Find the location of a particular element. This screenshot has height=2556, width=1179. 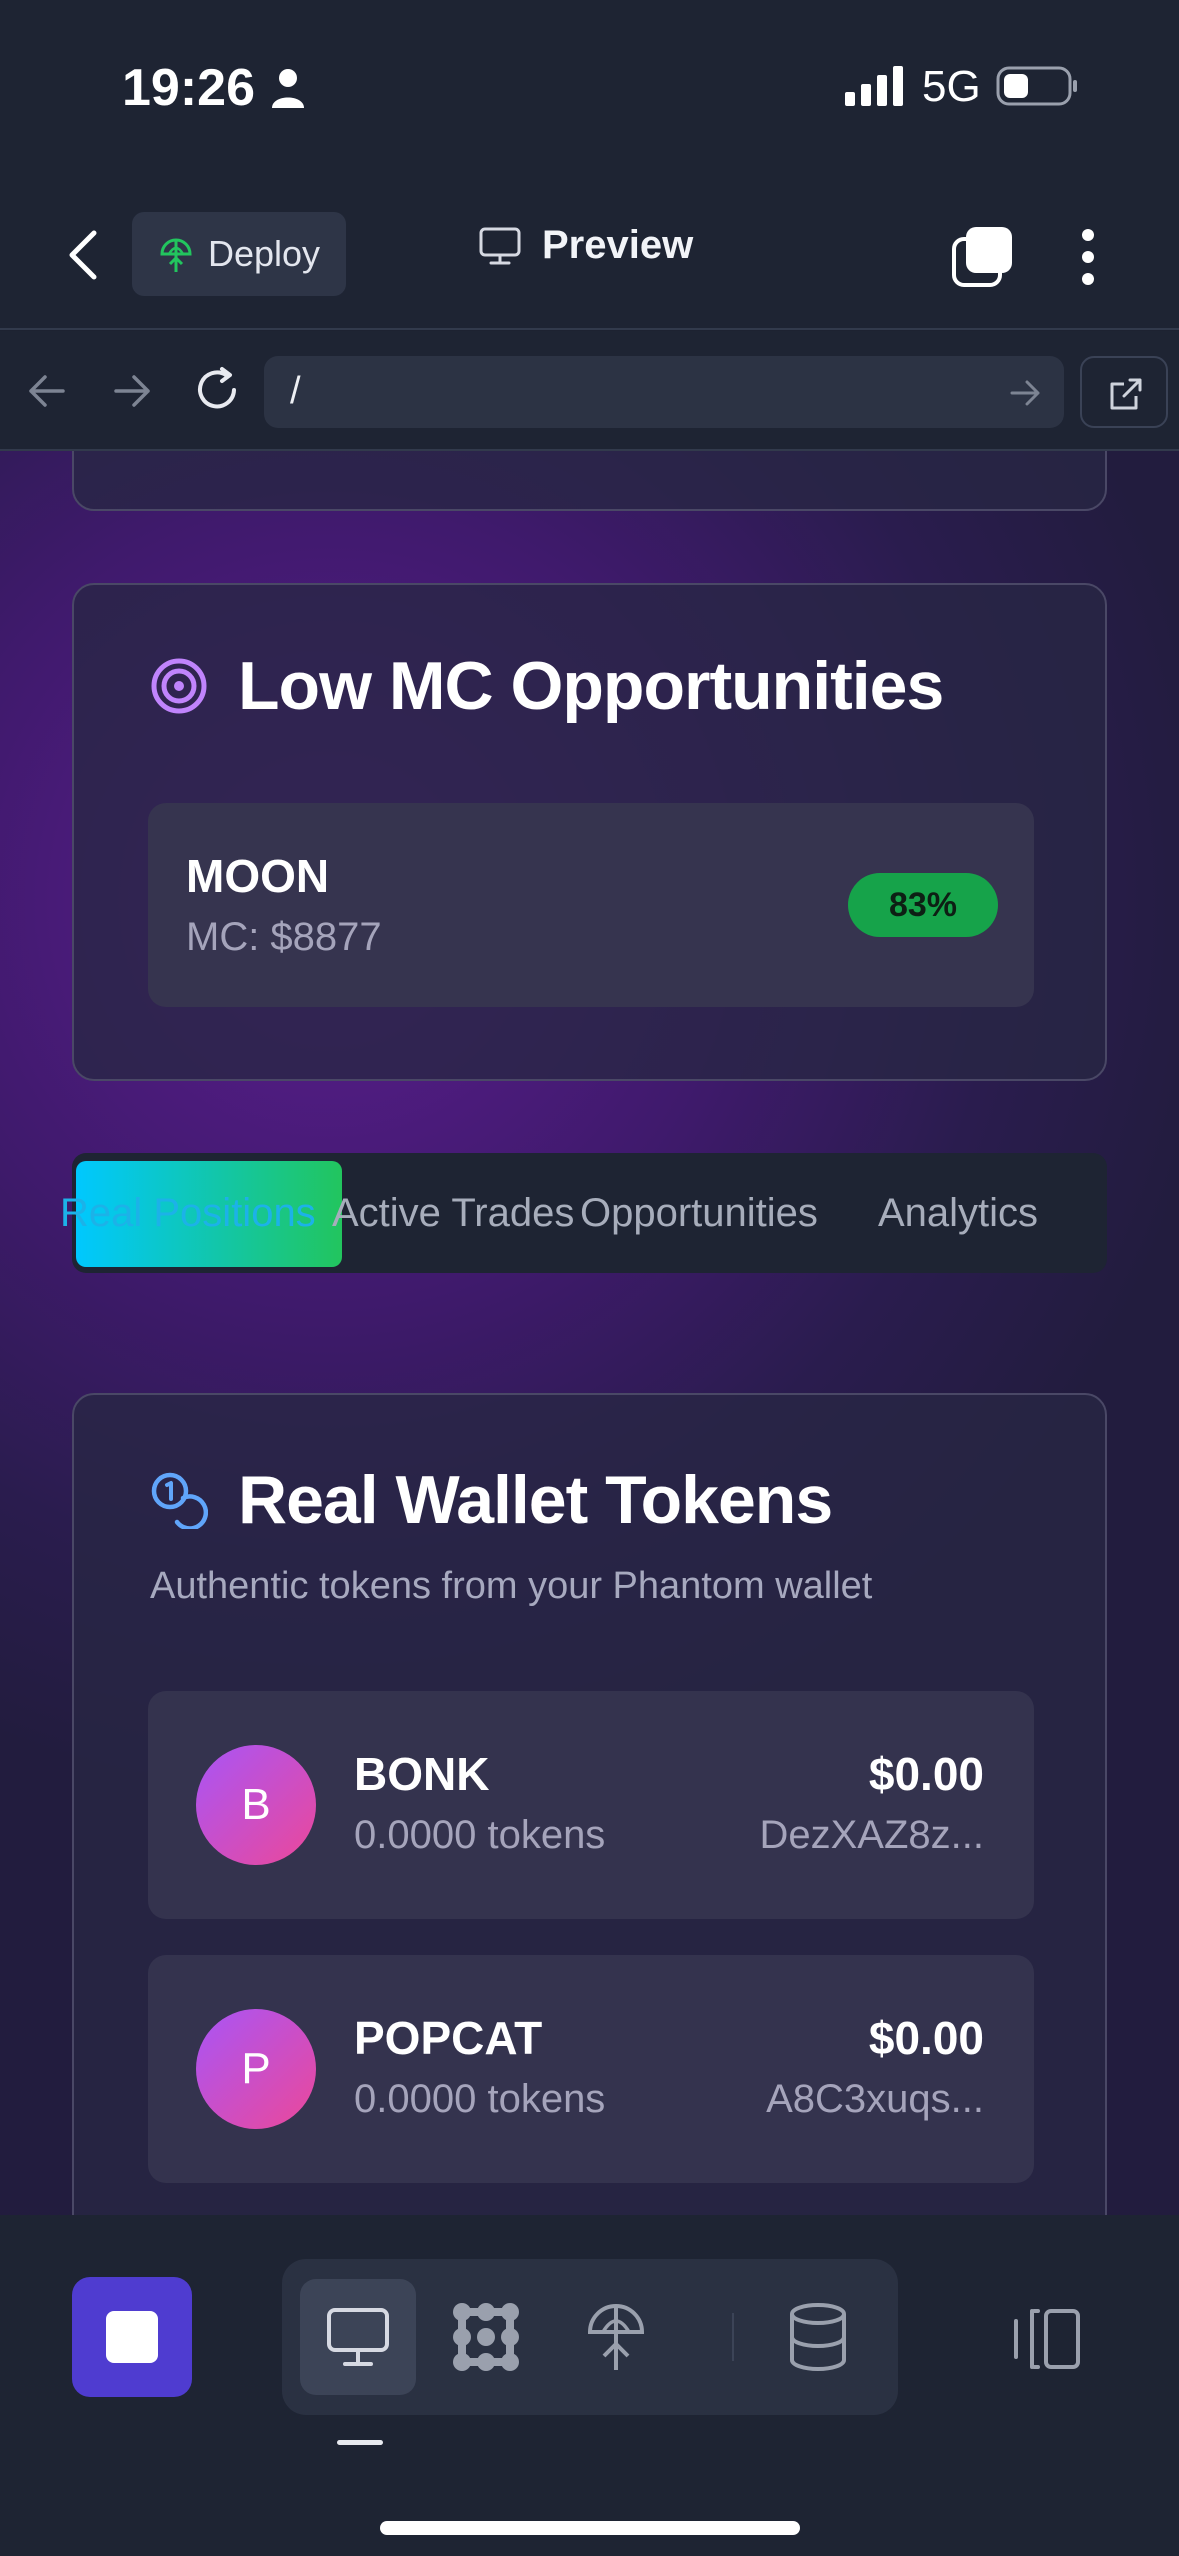

database-icon is located at coordinates (818, 2337).